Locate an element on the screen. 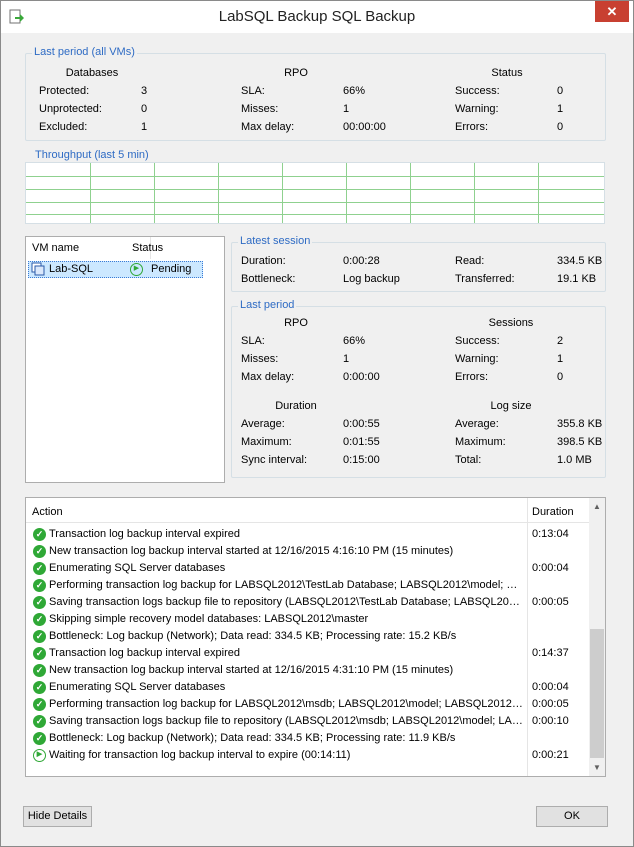  lp-warning-value: 1 is located at coordinates (560, 359).